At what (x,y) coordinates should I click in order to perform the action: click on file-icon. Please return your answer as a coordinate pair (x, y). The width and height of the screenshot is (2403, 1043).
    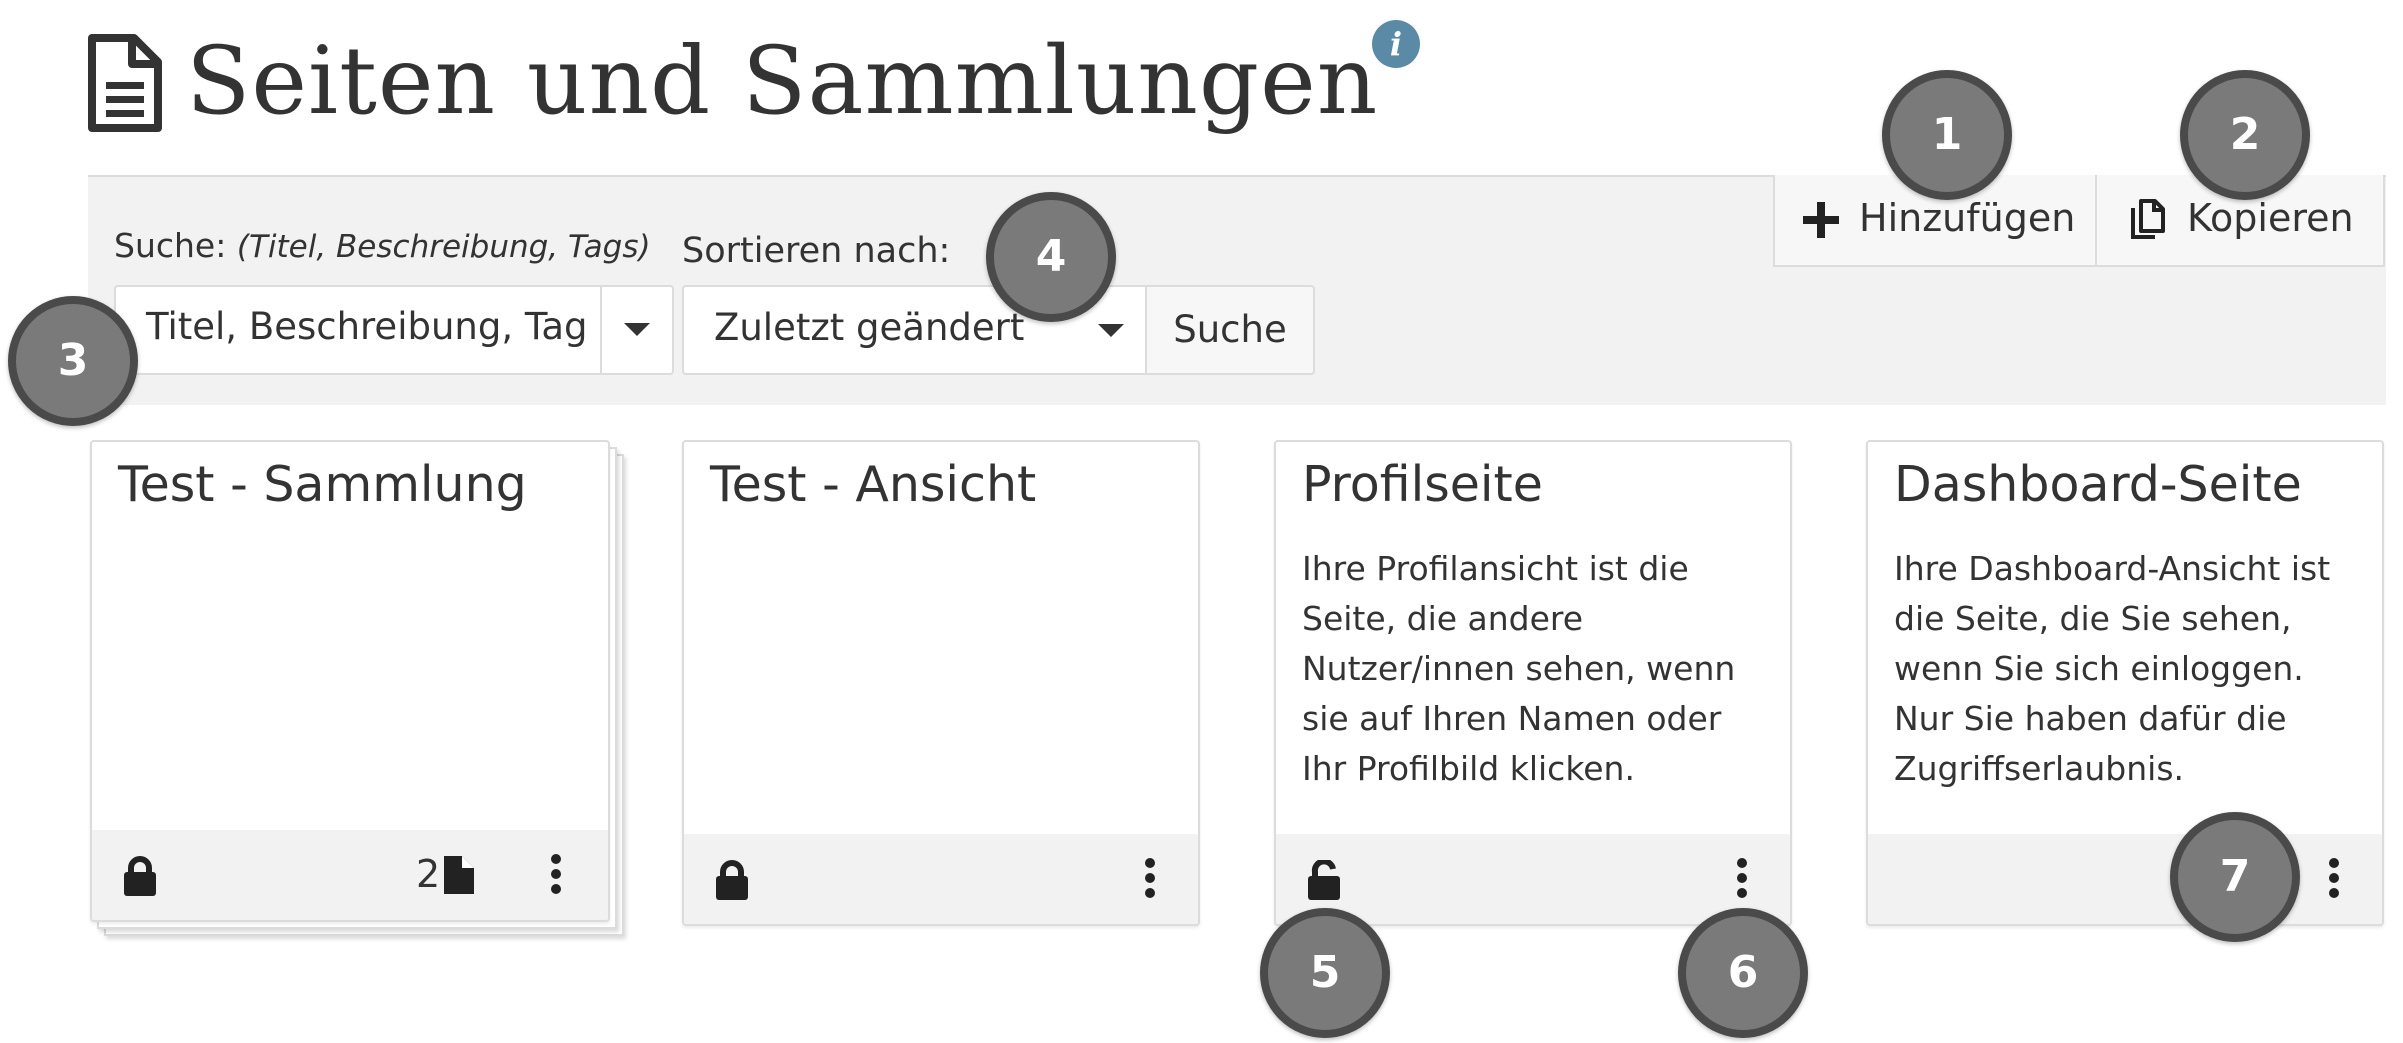
    Looking at the image, I should click on (125, 83).